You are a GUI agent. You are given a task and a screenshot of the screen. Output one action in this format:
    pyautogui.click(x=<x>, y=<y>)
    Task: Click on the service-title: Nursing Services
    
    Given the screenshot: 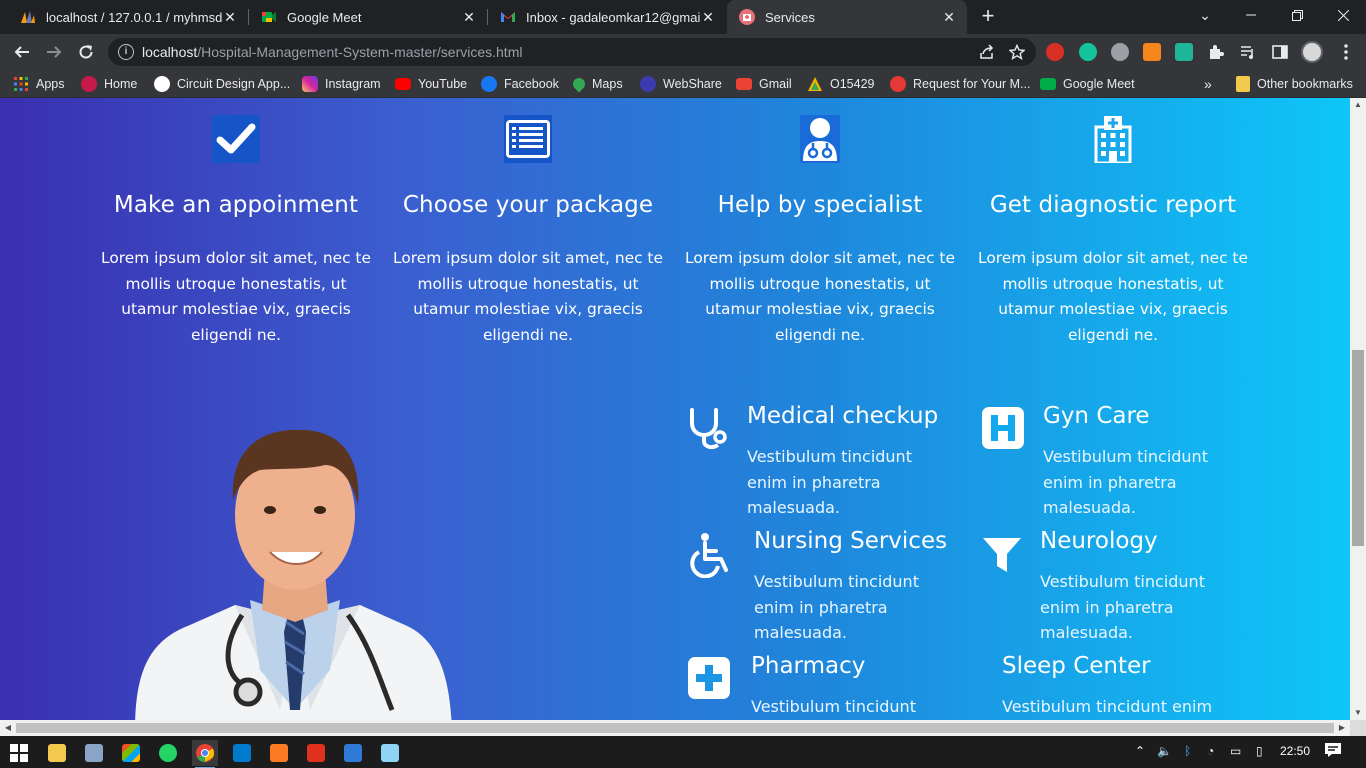 What is the action you would take?
    pyautogui.click(x=851, y=541)
    